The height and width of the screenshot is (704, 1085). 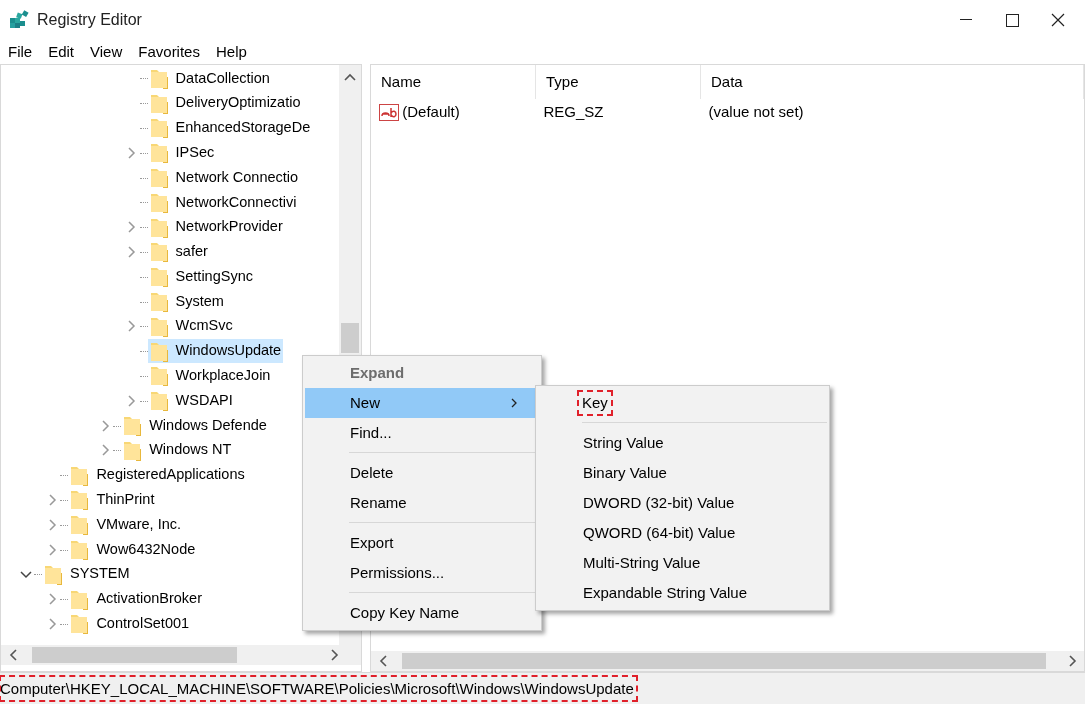 I want to click on tree-item: WindowsUpdate, so click(x=215, y=351).